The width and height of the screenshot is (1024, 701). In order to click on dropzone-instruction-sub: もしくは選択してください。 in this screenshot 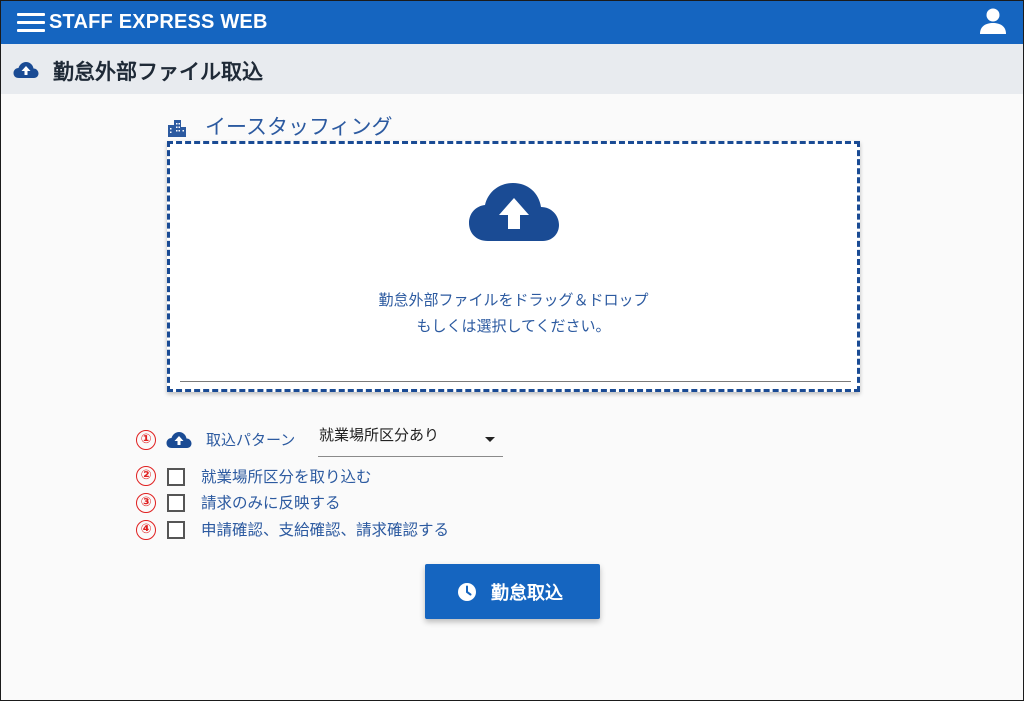, I will do `click(513, 326)`.